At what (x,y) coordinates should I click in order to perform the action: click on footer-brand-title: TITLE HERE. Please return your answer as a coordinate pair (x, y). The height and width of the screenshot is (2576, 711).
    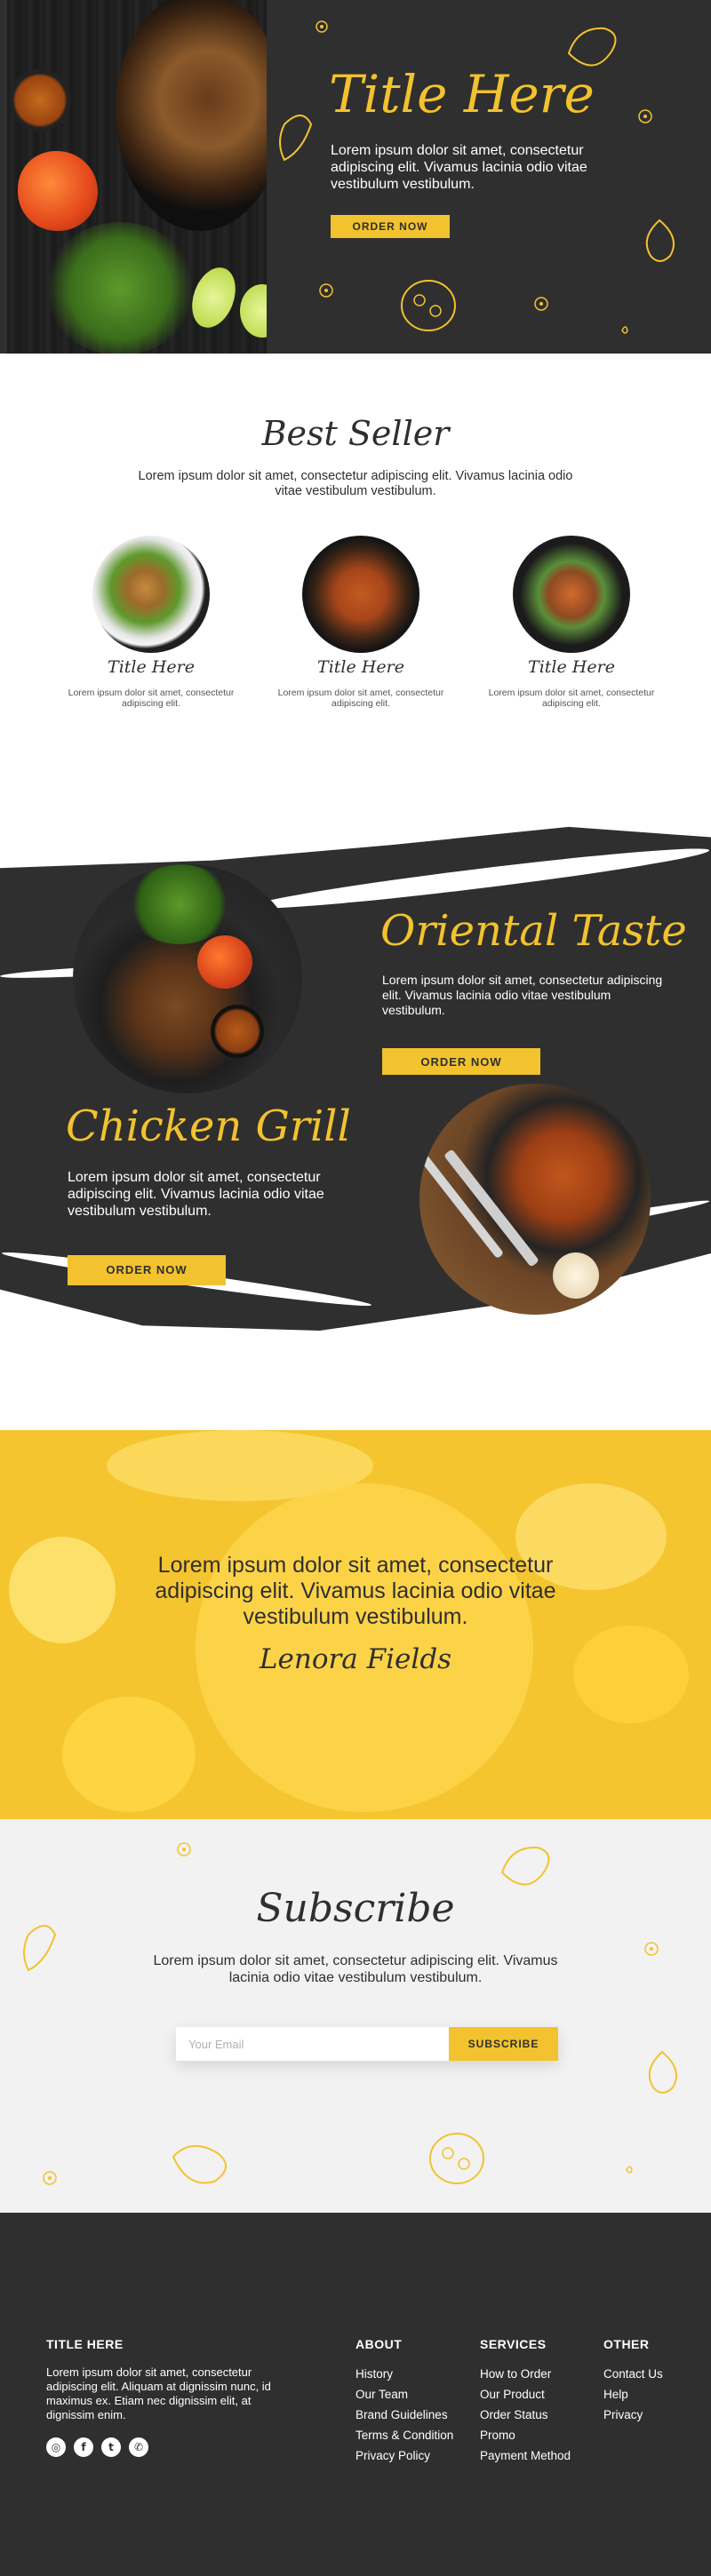
    Looking at the image, I should click on (85, 2344).